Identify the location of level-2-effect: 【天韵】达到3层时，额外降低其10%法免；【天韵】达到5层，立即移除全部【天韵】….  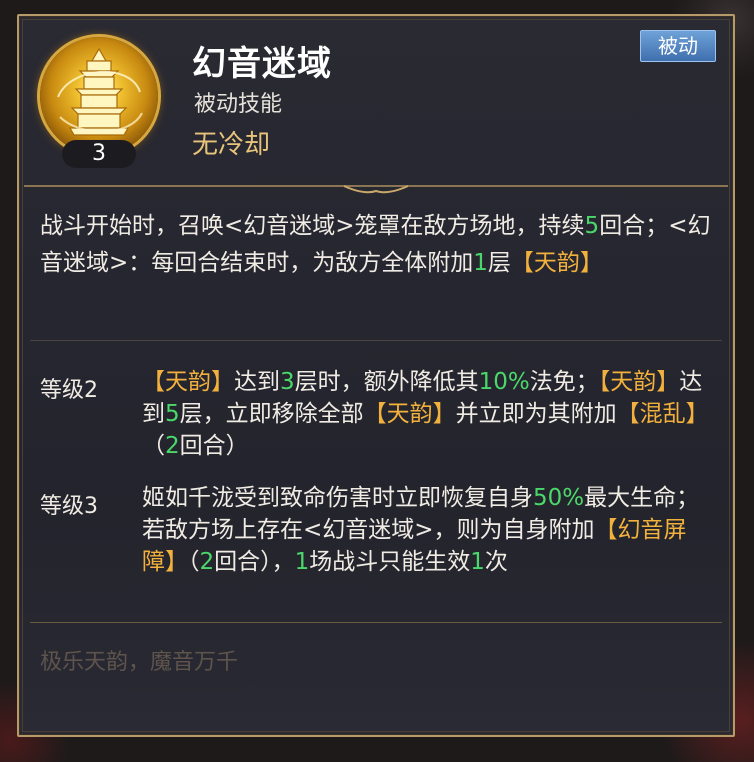
(426, 414).